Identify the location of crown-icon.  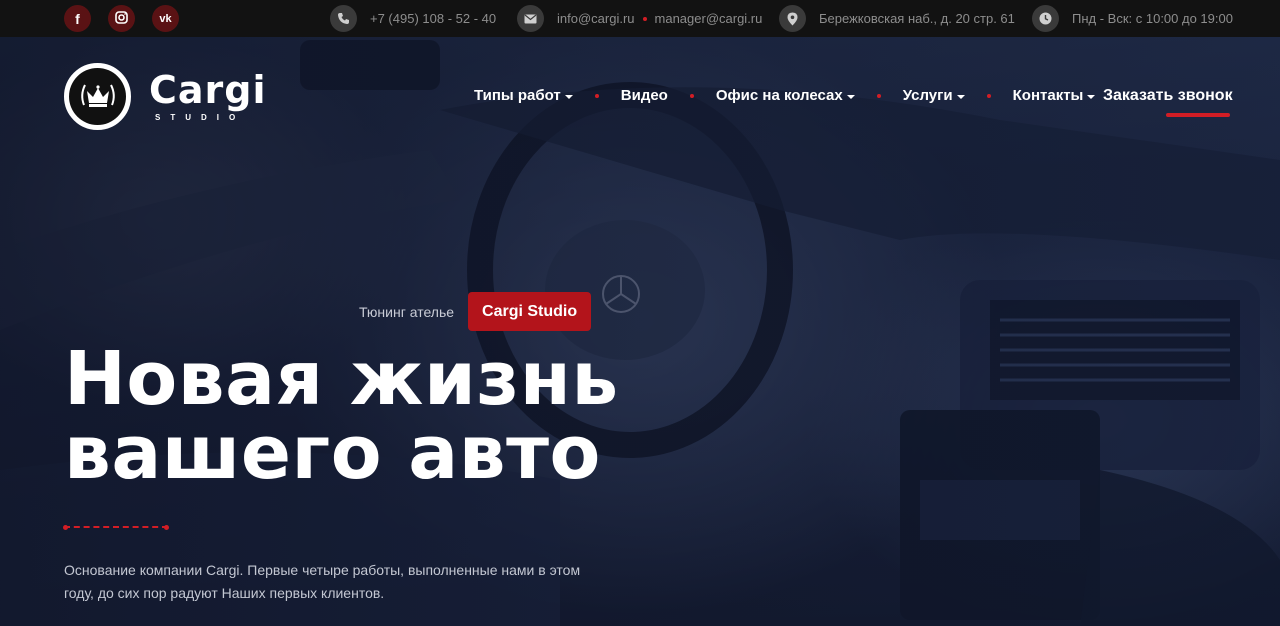
(97, 95).